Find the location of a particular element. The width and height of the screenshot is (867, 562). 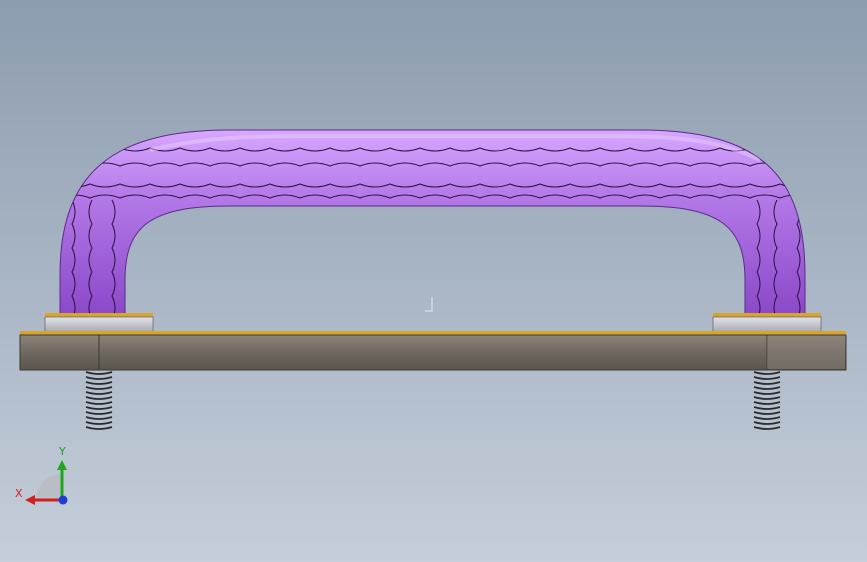

right-spring is located at coordinates (767, 400).